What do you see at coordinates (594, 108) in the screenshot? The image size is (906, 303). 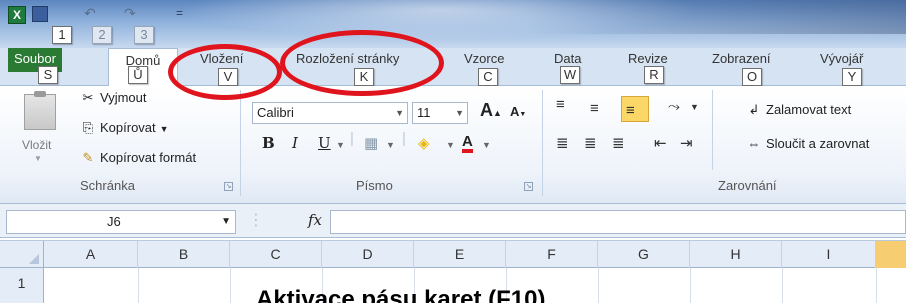 I see `align-middle-icon: ≡` at bounding box center [594, 108].